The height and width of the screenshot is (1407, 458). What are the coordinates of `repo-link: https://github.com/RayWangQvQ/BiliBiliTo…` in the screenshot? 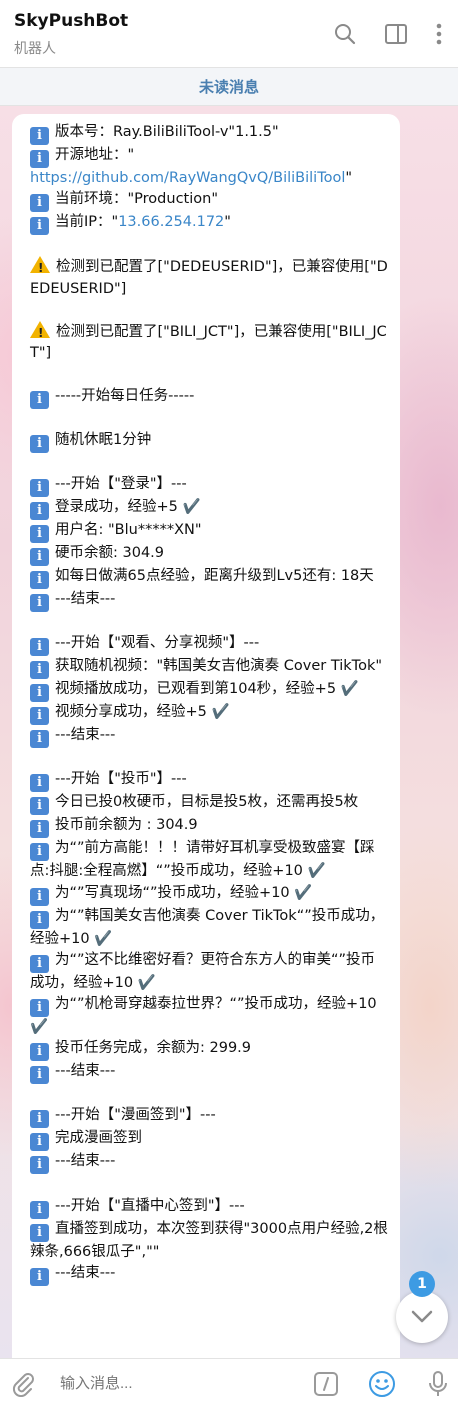 It's located at (187, 178).